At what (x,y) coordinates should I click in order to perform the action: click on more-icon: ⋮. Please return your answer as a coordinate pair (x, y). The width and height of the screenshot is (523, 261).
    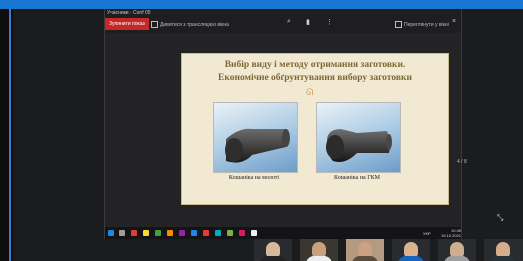
    Looking at the image, I should click on (329, 22).